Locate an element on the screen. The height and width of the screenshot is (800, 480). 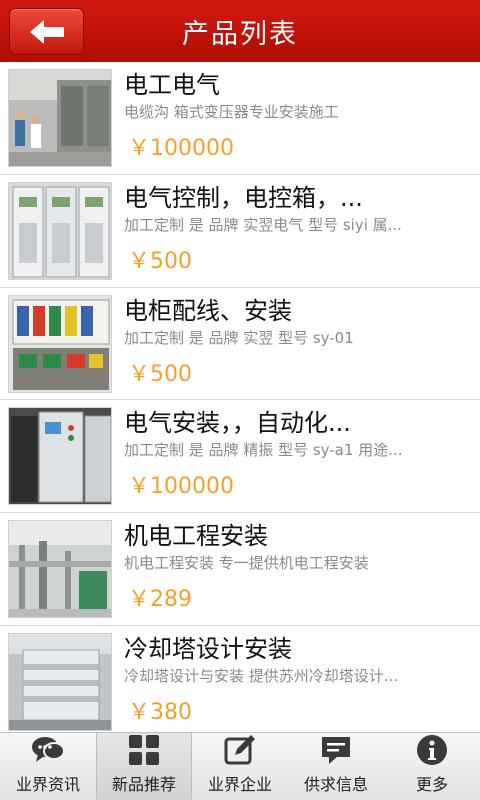
list-item: 电柜配线、安装 加工定制 是 品牌 实翌 型号 sy-01 ￥500 is located at coordinates (240, 344).